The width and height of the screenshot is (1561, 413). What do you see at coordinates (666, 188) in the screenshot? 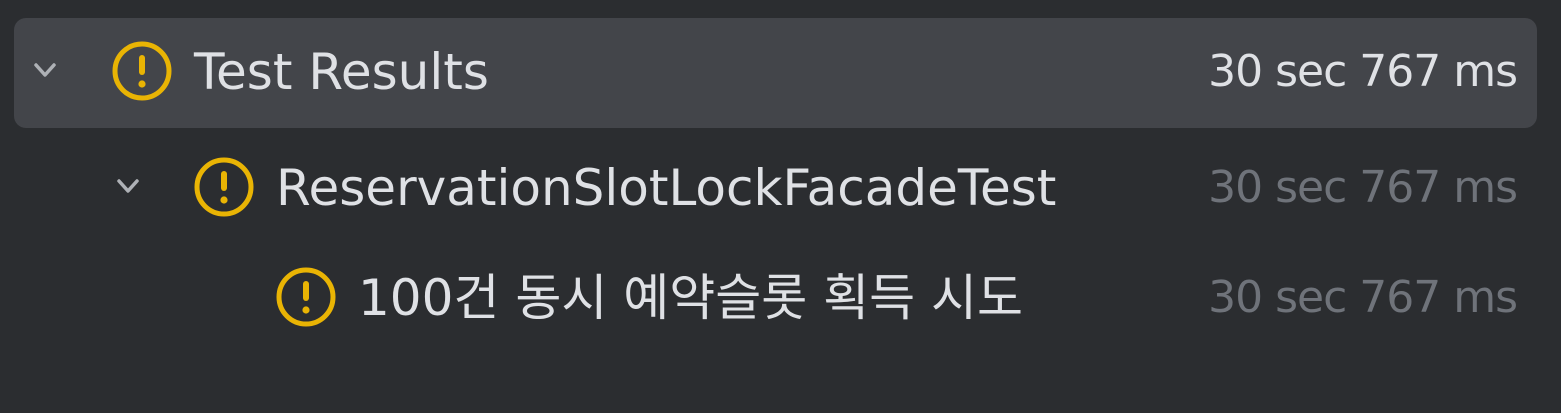
I see `tree-row-label: ReservationSlotLockFacadeTest` at bounding box center [666, 188].